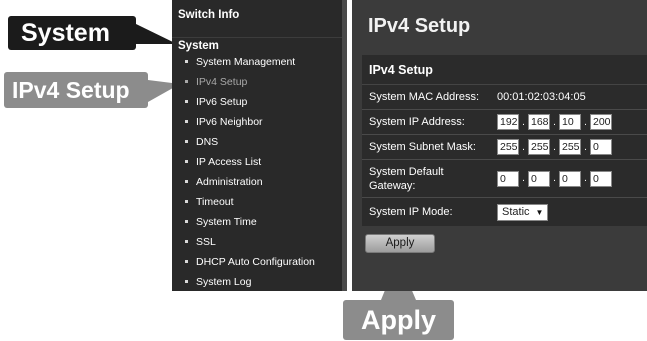 This screenshot has height=341, width=647. Describe the element at coordinates (411, 212) in the screenshot. I see `ip-mode-label: System IP Mode:` at that location.